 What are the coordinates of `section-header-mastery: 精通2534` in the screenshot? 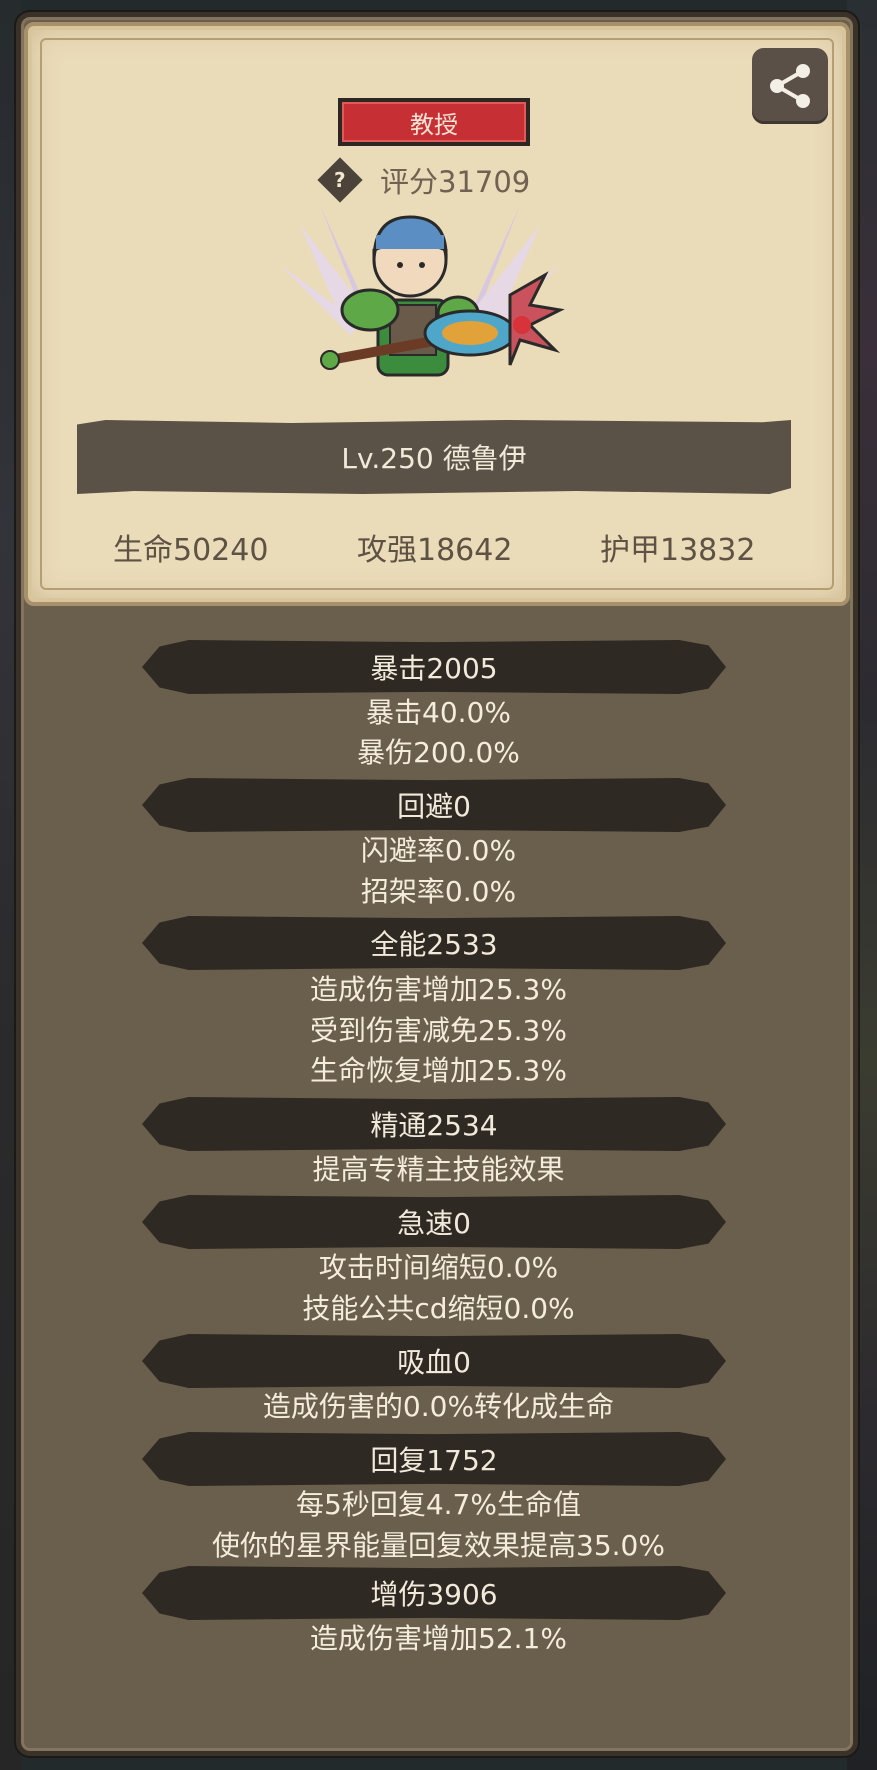 It's located at (434, 1124).